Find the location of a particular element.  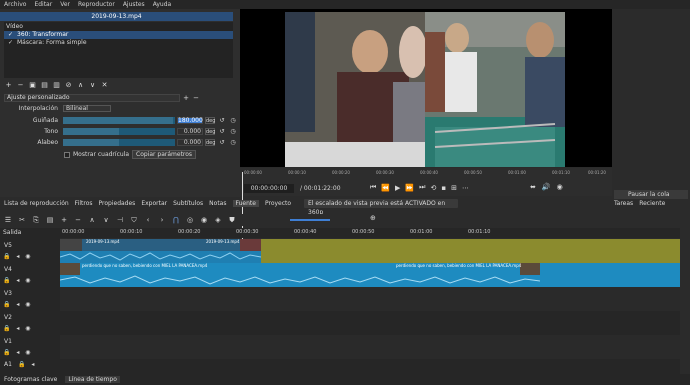

track-controls: 🔒 ◂ is located at coordinates (27, 364).